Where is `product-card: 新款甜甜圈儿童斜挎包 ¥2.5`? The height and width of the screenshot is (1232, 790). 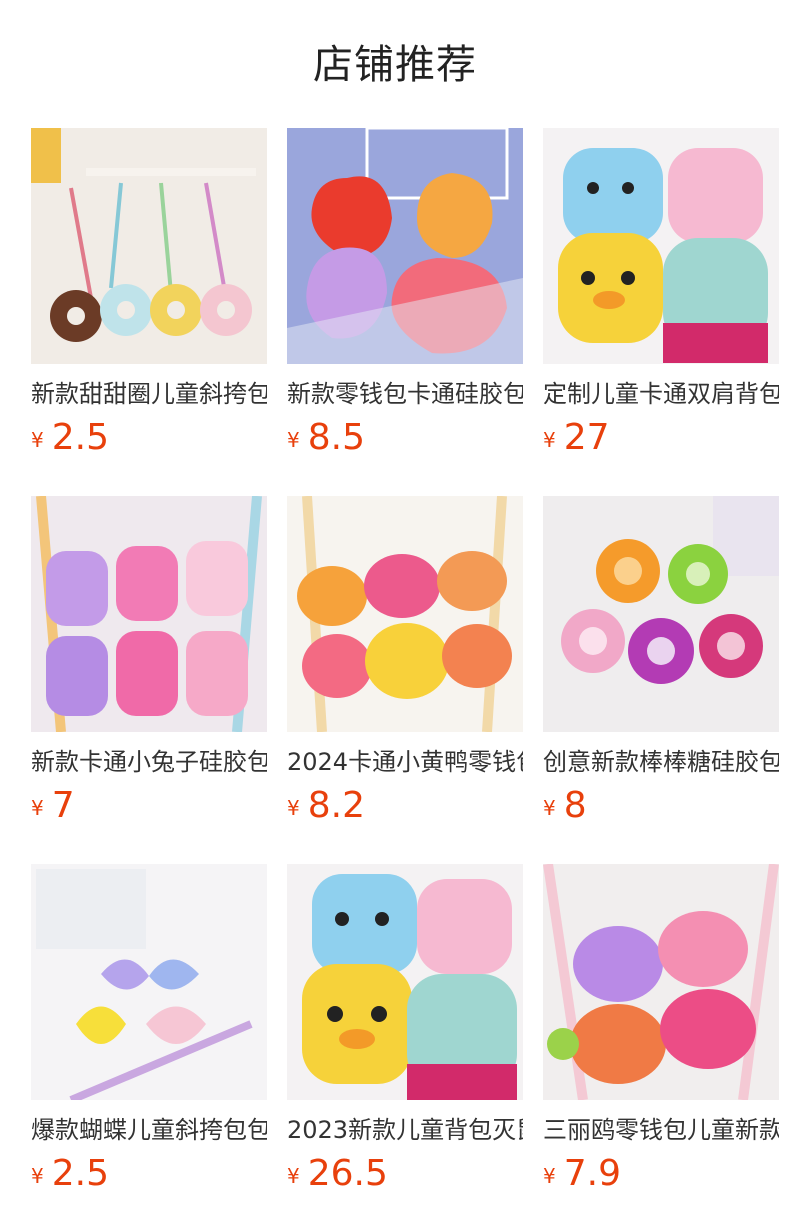 product-card: 新款甜甜圈儿童斜挎包 ¥2.5 is located at coordinates (149, 294).